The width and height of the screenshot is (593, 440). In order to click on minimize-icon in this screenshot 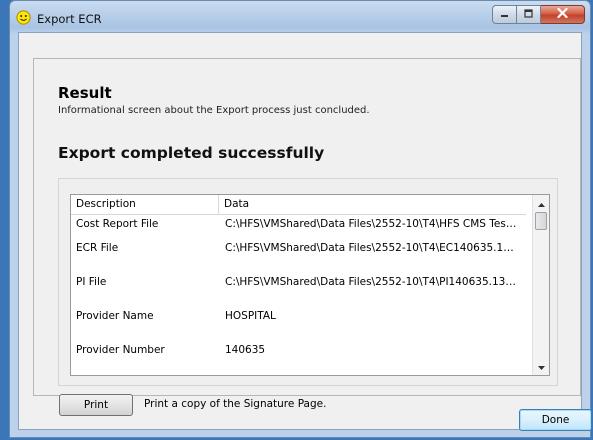, I will do `click(504, 14)`.